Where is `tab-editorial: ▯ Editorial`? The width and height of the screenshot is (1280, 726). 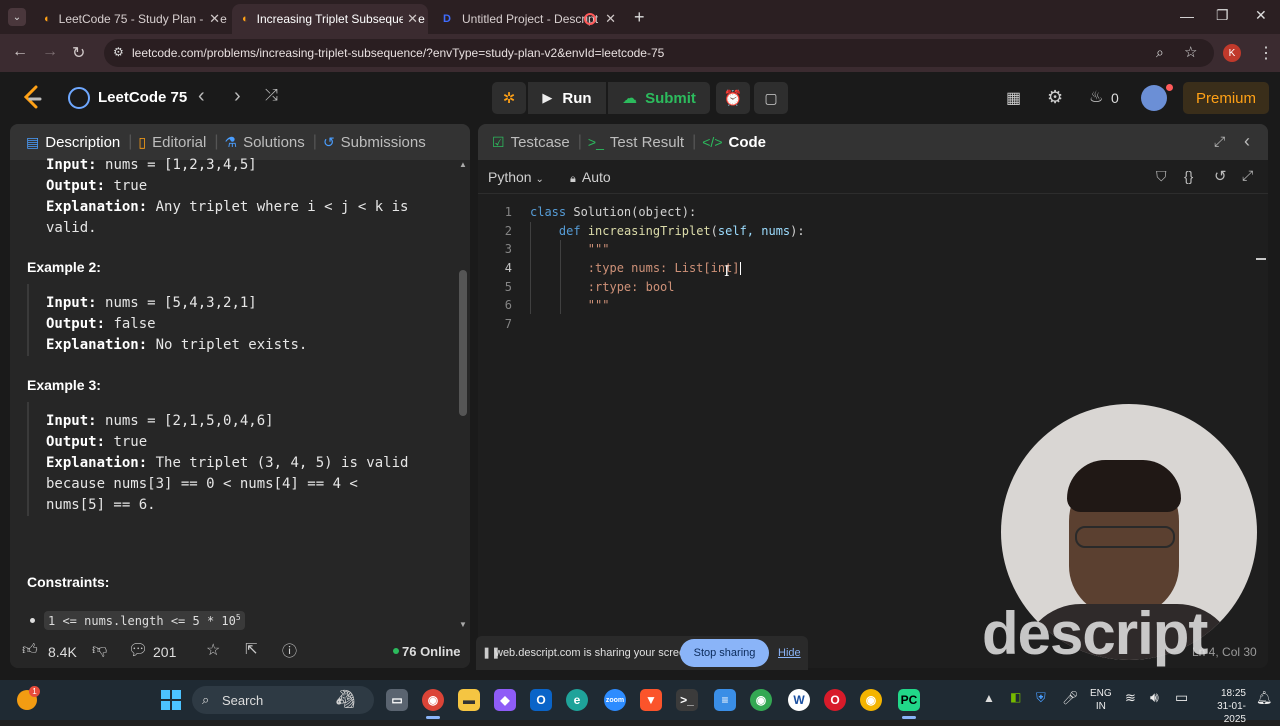 tab-editorial: ▯ Editorial is located at coordinates (172, 142).